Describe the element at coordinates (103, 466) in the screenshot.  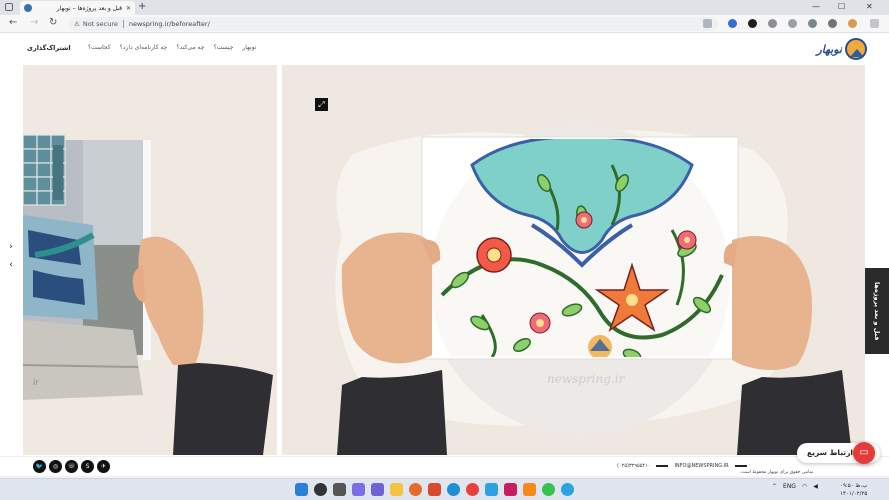
I see `telegram-icon: ✈` at that location.